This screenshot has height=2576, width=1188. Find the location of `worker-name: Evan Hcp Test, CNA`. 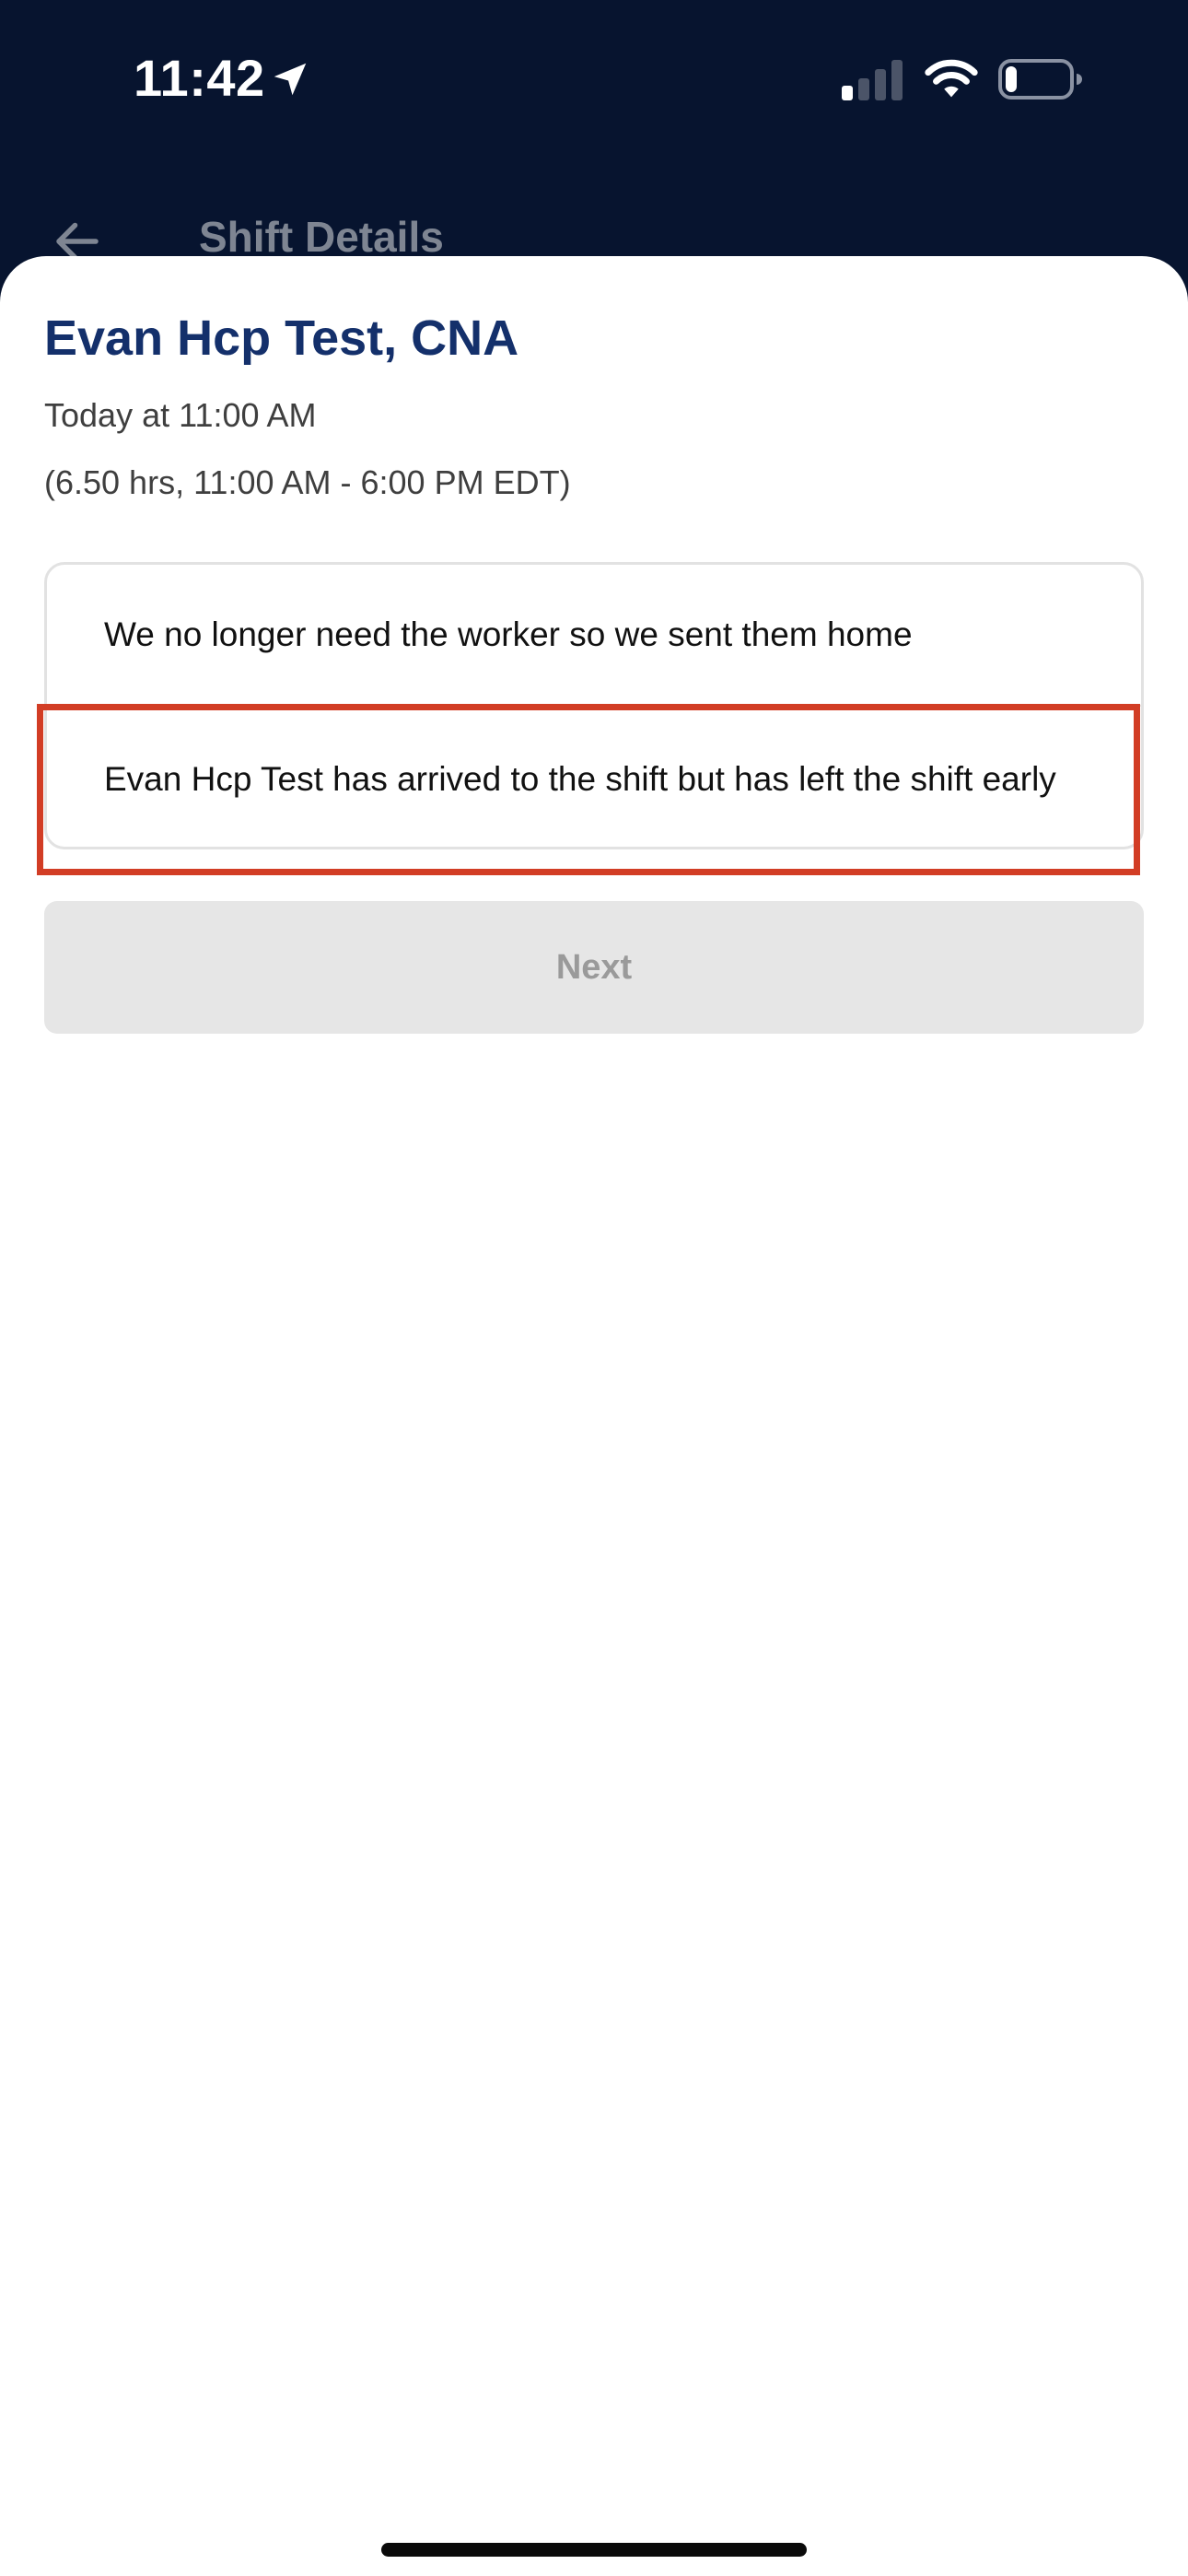

worker-name: Evan Hcp Test, CNA is located at coordinates (281, 338).